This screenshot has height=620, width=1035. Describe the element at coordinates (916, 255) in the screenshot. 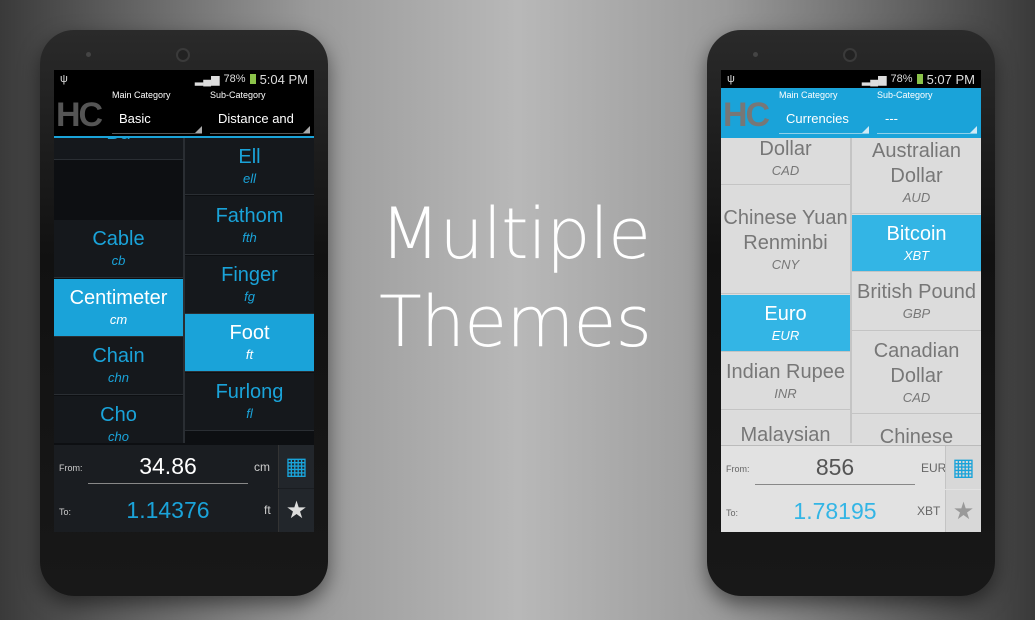

I see `unit-abbr: XBT` at that location.